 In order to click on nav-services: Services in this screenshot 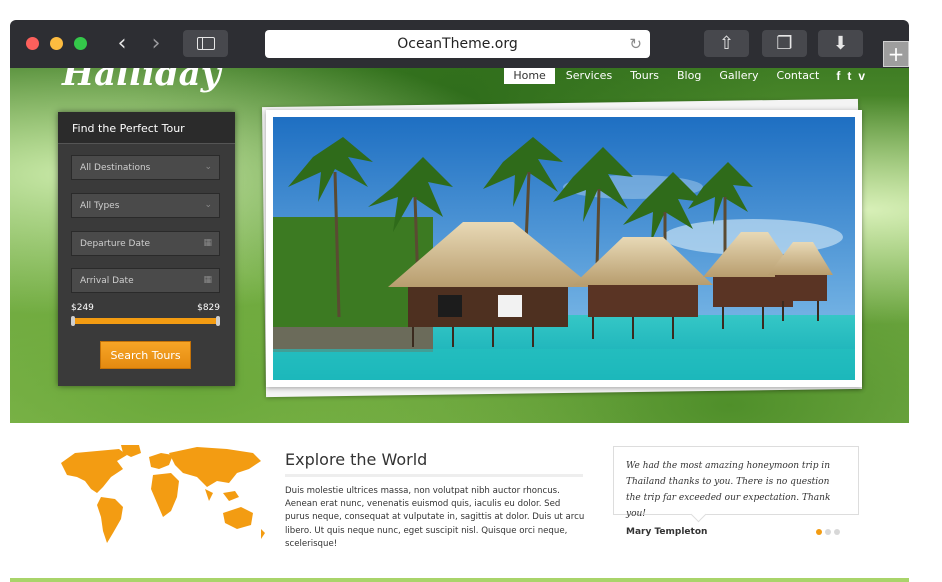, I will do `click(589, 76)`.